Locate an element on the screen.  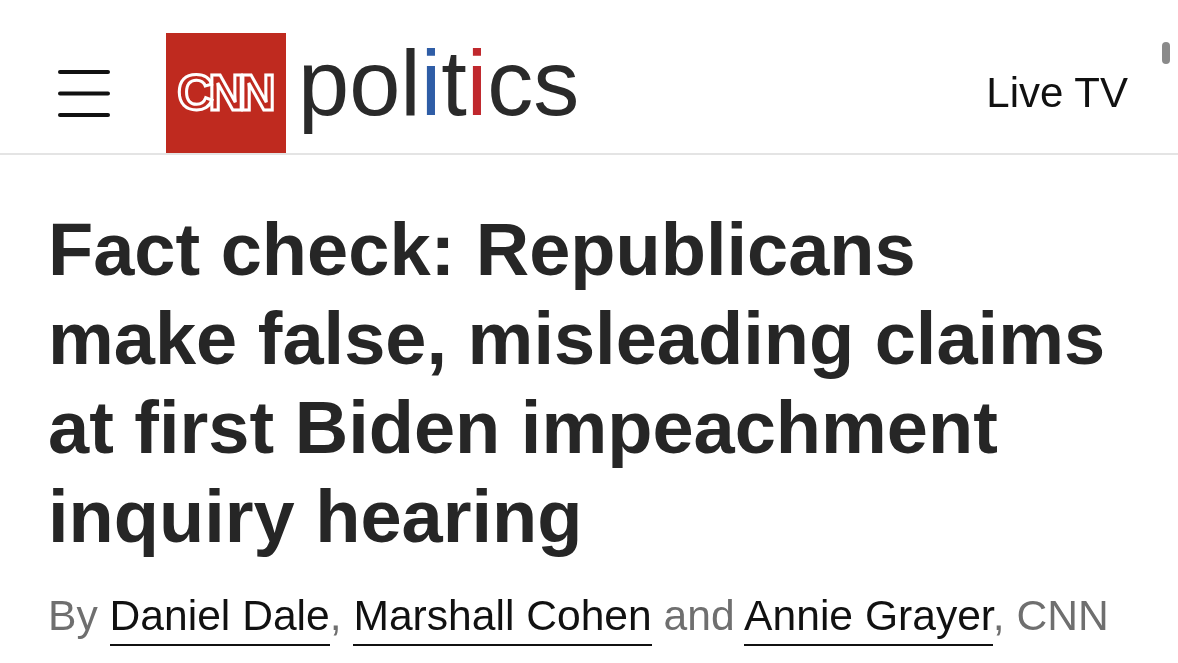
section-wordmark: politics is located at coordinates (439, 83).